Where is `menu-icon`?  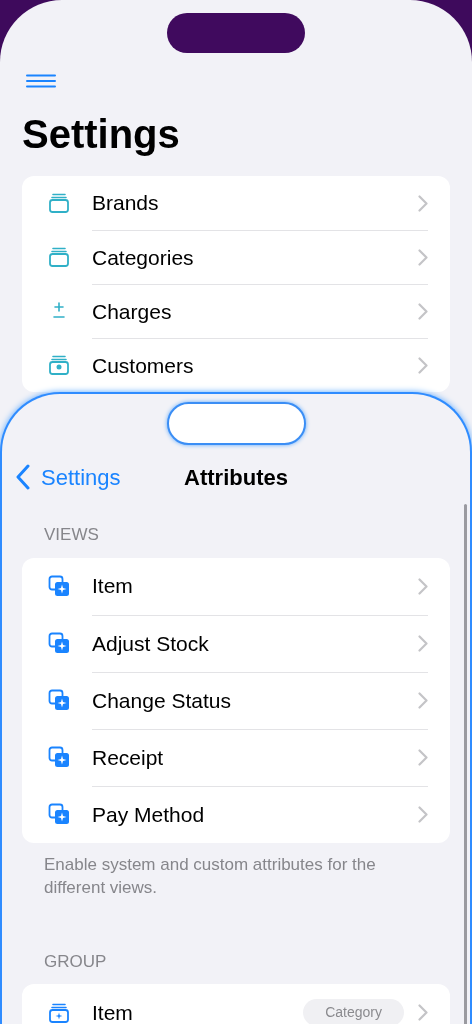
menu-icon is located at coordinates (41, 81).